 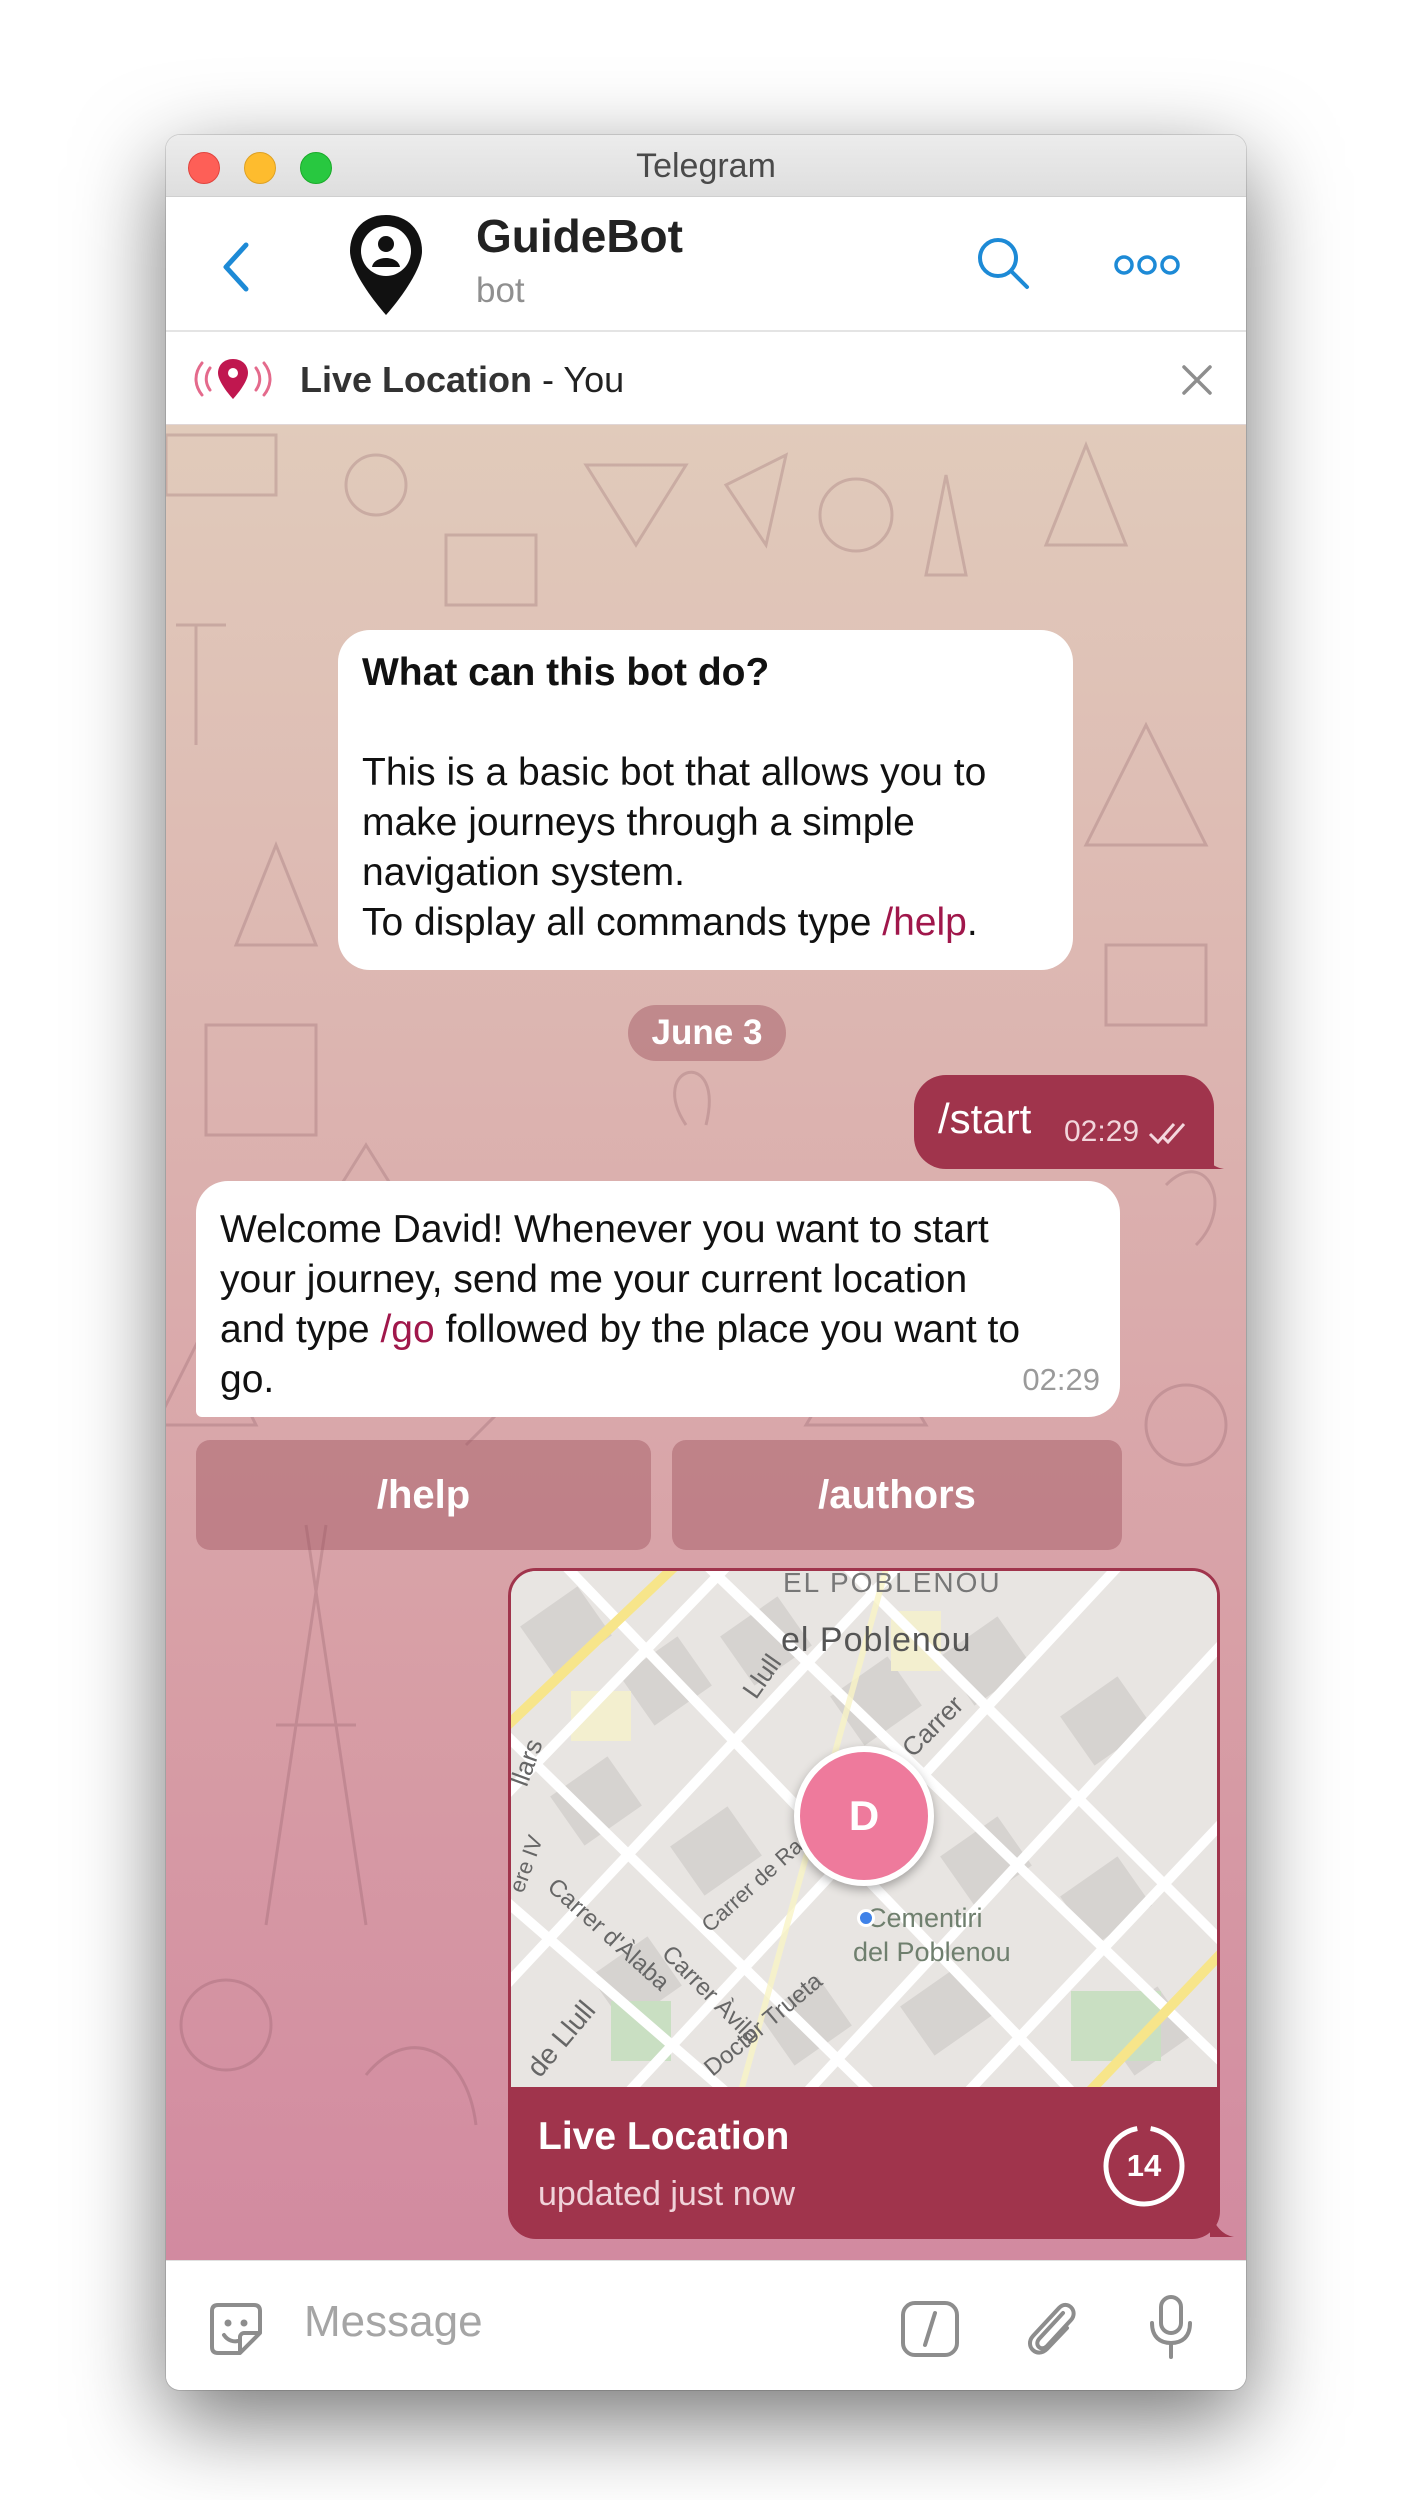 I want to click on keyboard-button-help: /help, so click(x=423, y=1495).